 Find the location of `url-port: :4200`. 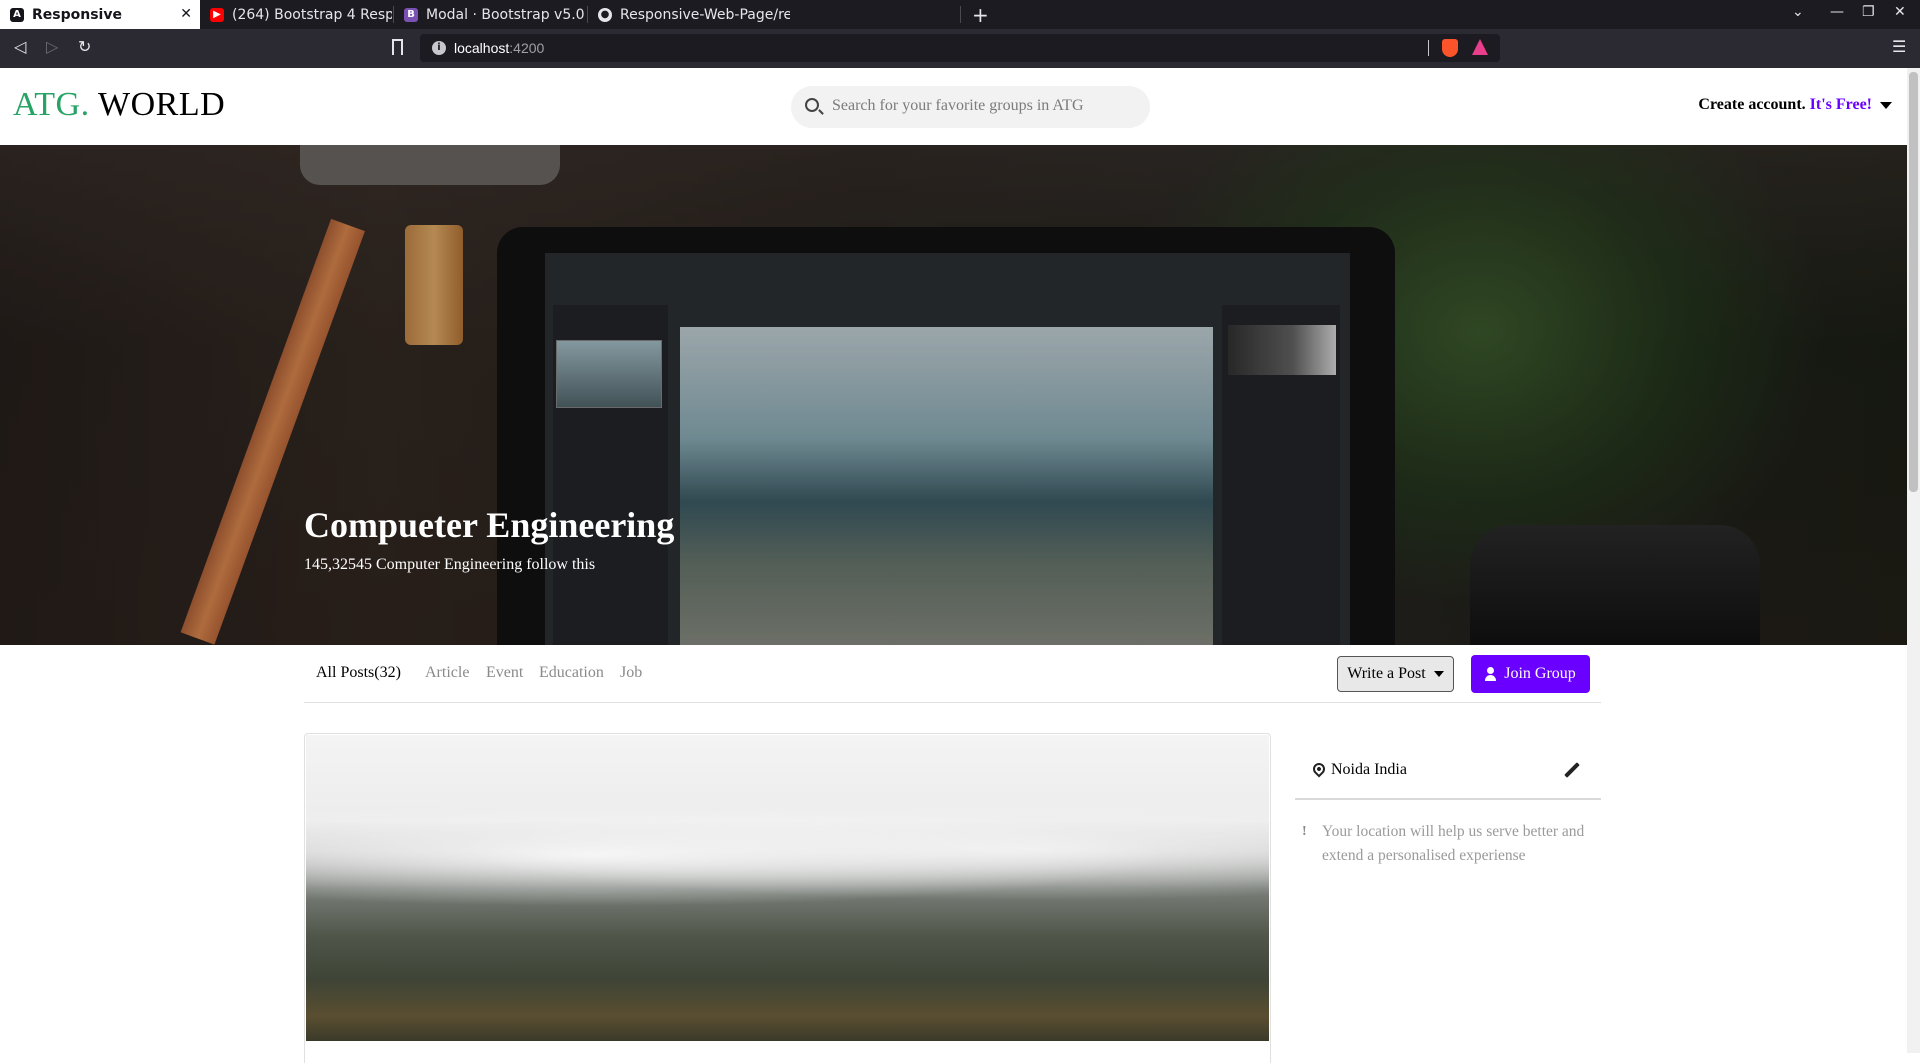

url-port: :4200 is located at coordinates (527, 48).